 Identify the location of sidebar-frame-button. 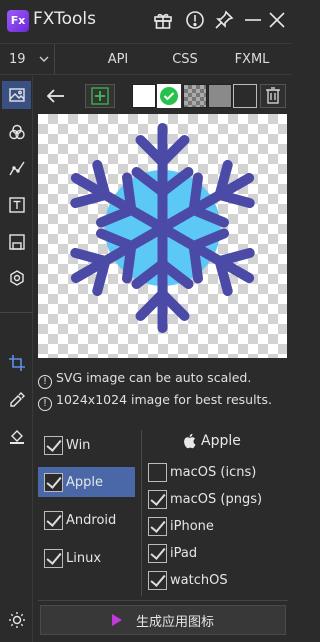
(16, 242).